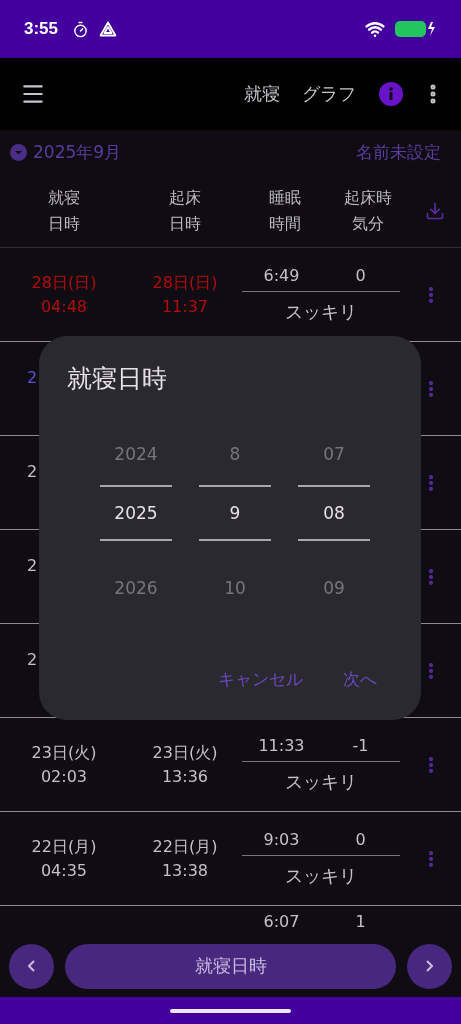 This screenshot has height=1024, width=461. Describe the element at coordinates (416, 29) in the screenshot. I see `battery-icon` at that location.